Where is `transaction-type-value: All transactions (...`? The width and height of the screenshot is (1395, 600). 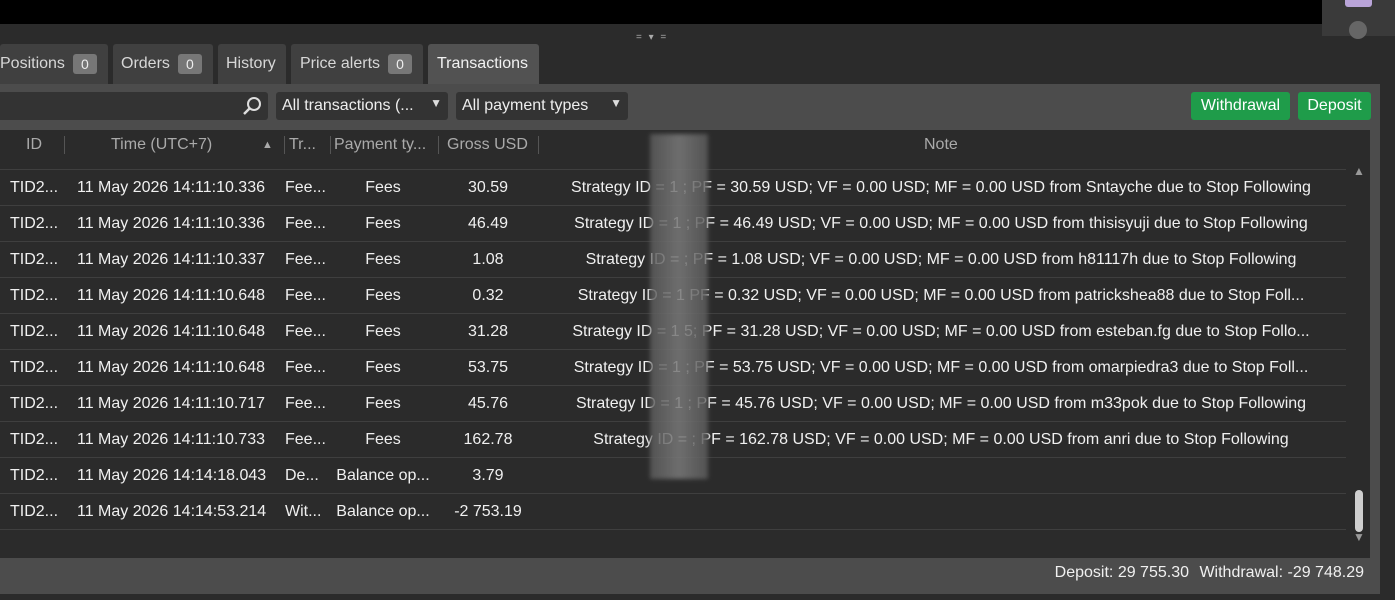 transaction-type-value: All transactions (... is located at coordinates (348, 105).